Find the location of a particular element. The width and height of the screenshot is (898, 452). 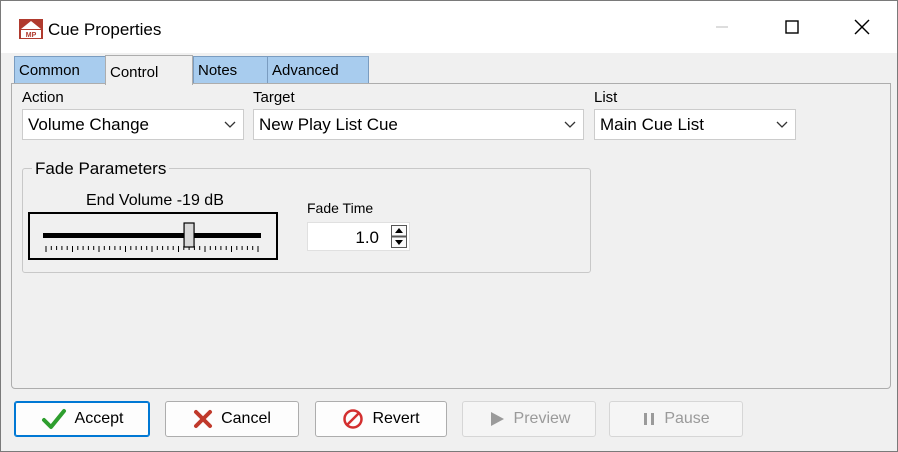

maximize-icon is located at coordinates (792, 27).